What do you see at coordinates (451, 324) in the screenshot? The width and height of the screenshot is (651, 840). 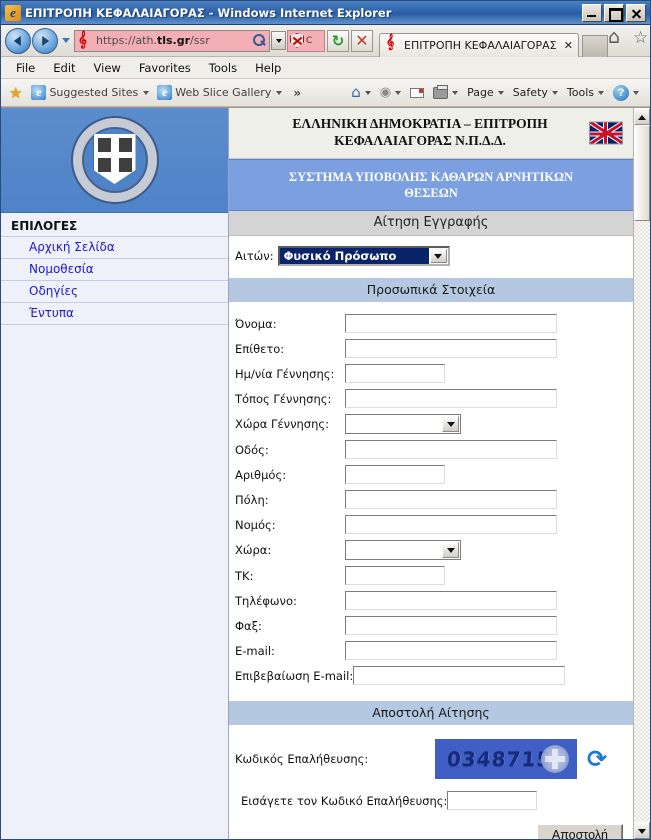 I see `firstname-input` at bounding box center [451, 324].